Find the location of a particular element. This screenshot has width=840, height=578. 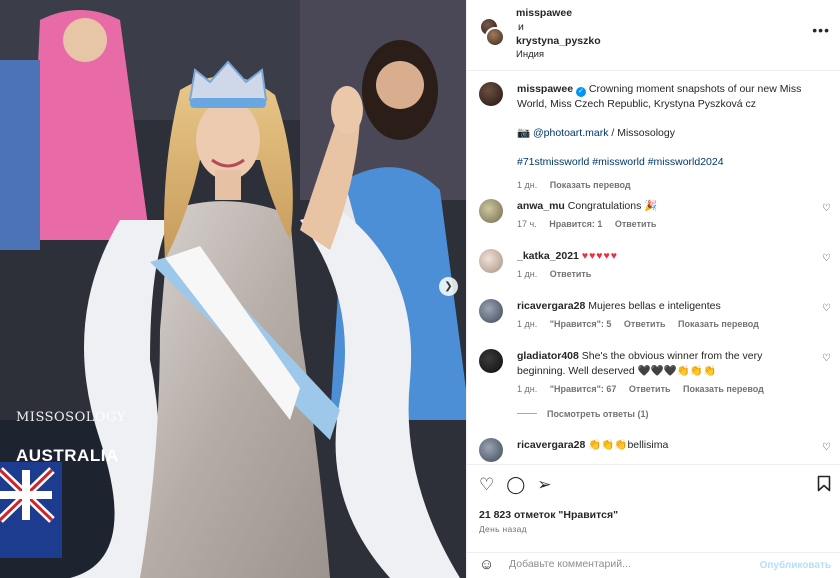

publish-button: Опубликовать is located at coordinates (795, 565).